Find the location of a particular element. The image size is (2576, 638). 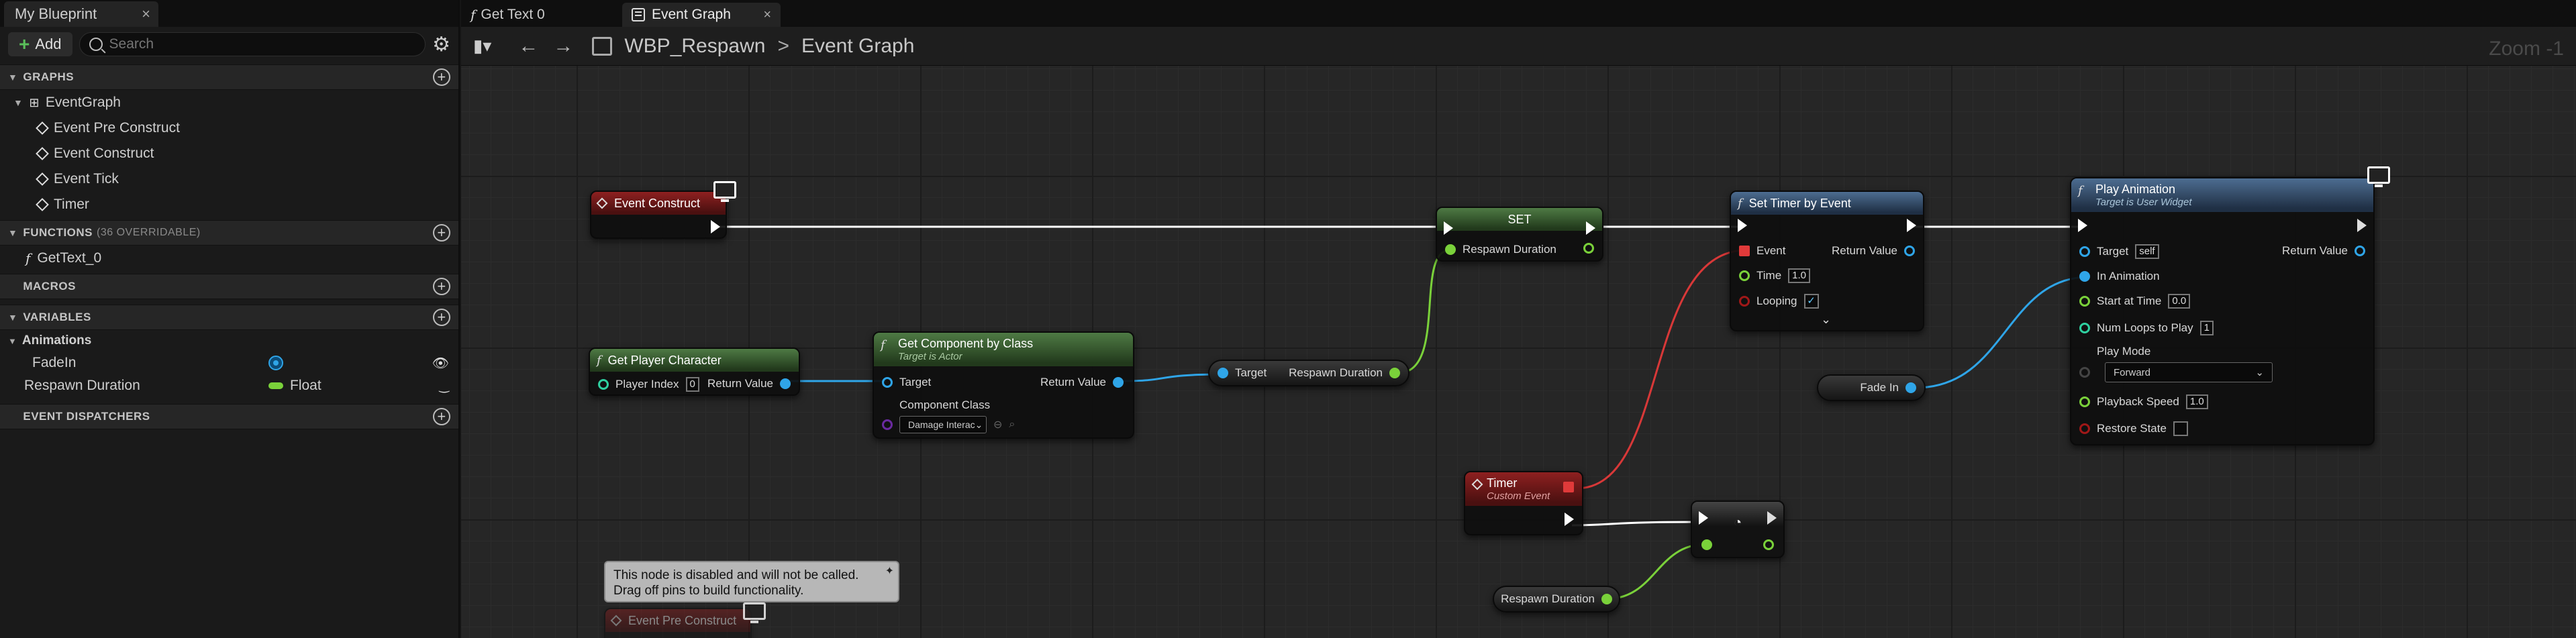

node-event-pre-construct: Event Pre Construct is located at coordinates (678, 623).